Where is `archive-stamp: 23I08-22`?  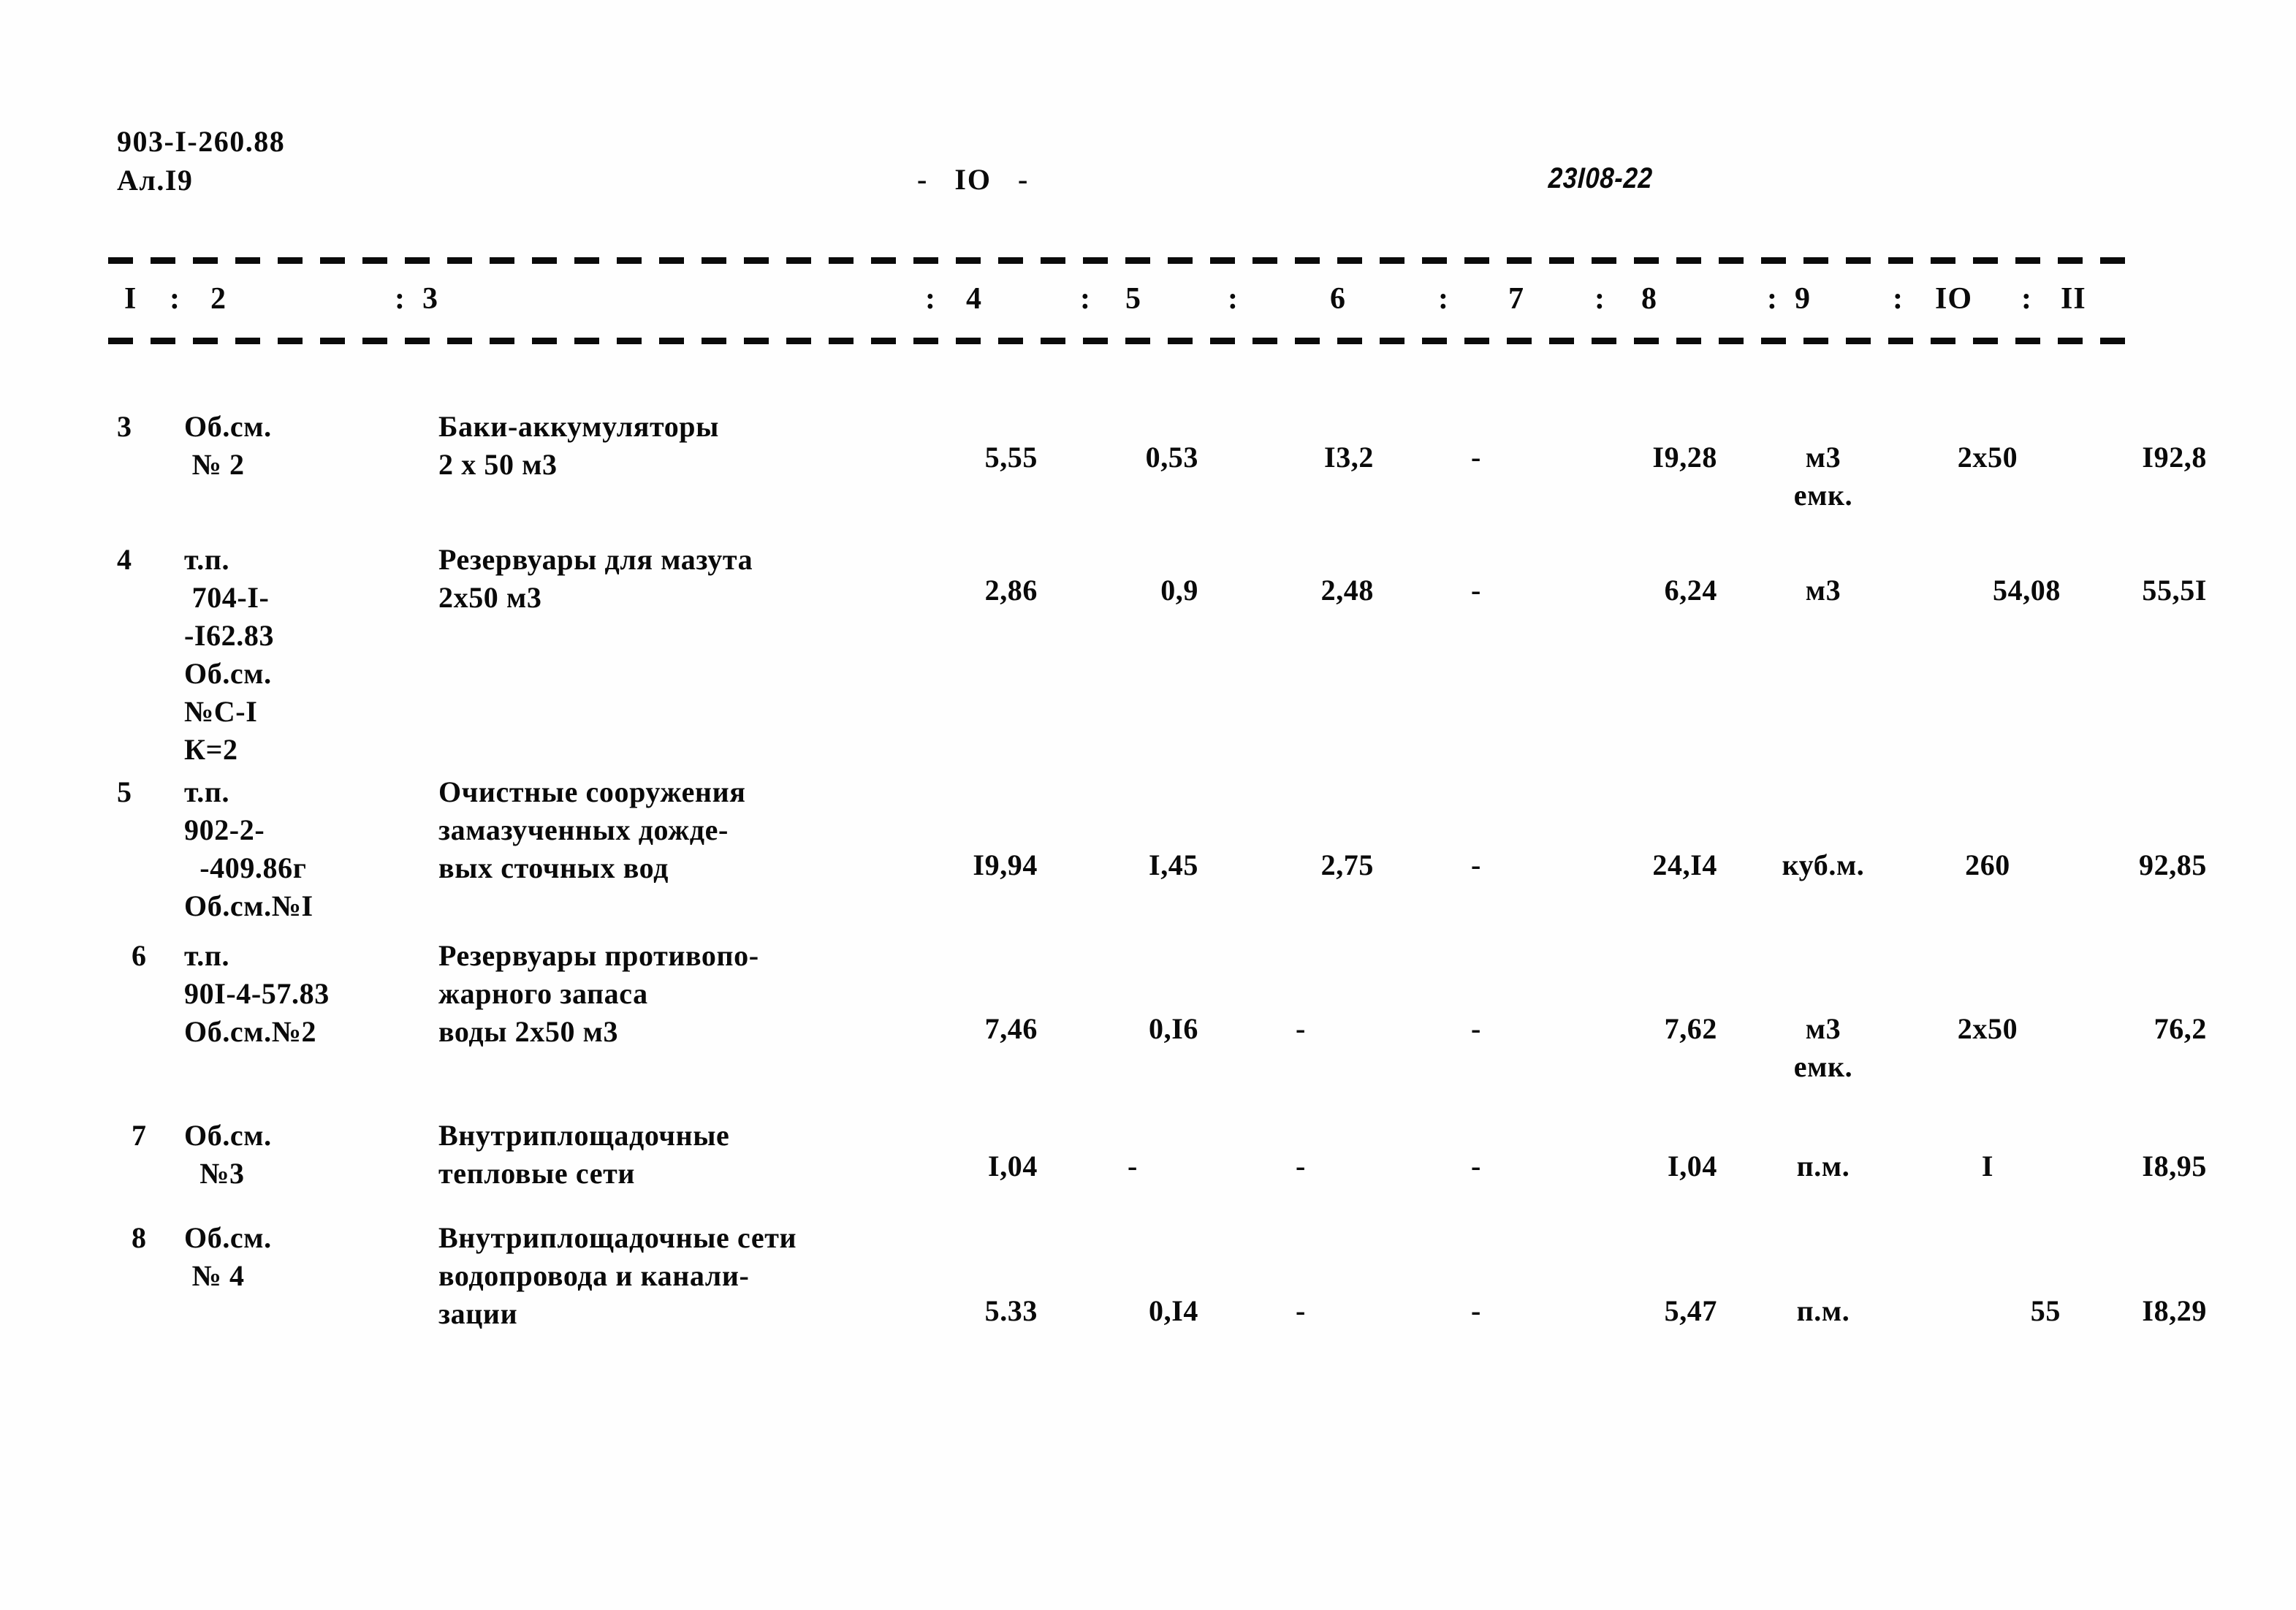
archive-stamp: 23I08-22 is located at coordinates (1601, 178).